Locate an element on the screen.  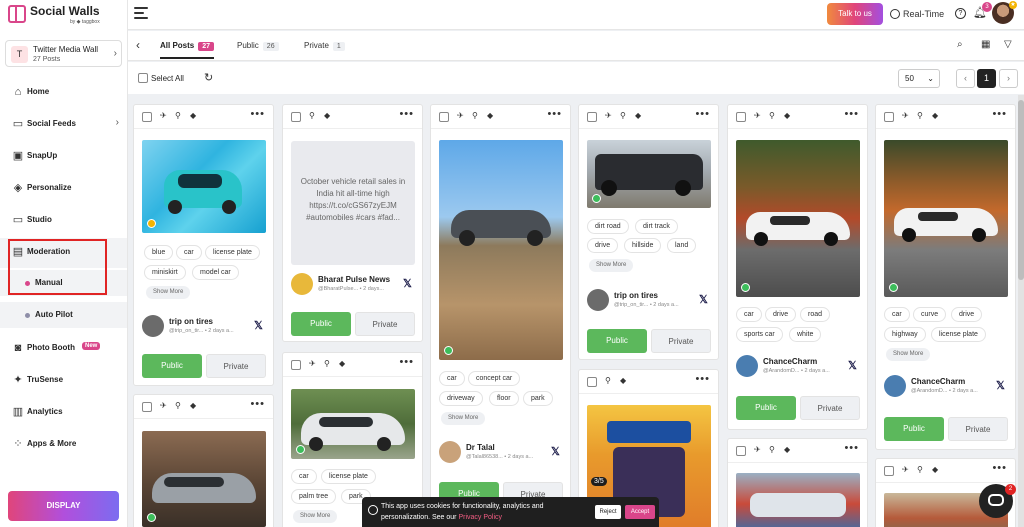
menu-toggle-icon is located at coordinates (141, 13).